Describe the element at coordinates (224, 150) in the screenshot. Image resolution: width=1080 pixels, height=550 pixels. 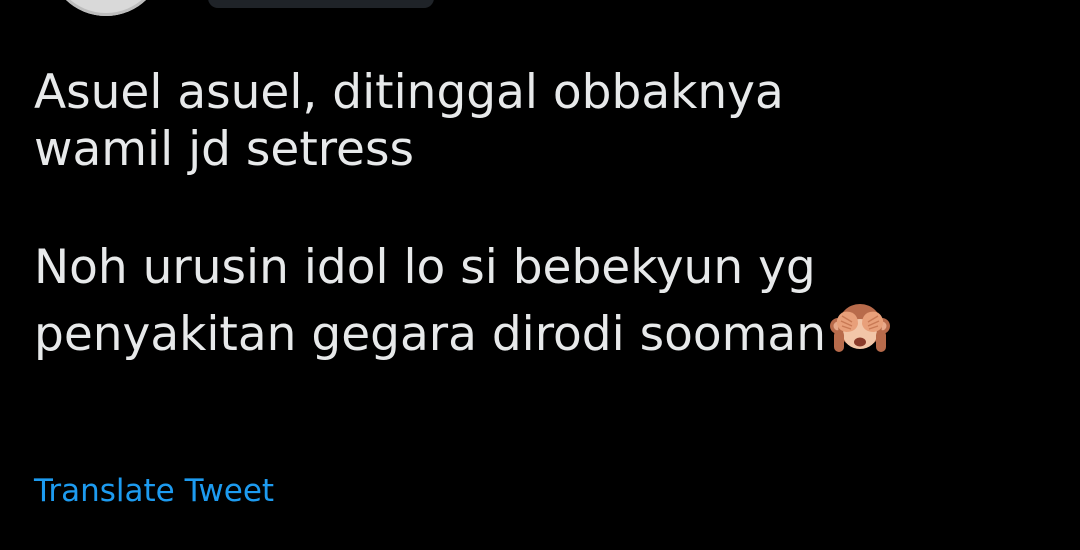
I see `tweet-line: wamil jd setress` at that location.